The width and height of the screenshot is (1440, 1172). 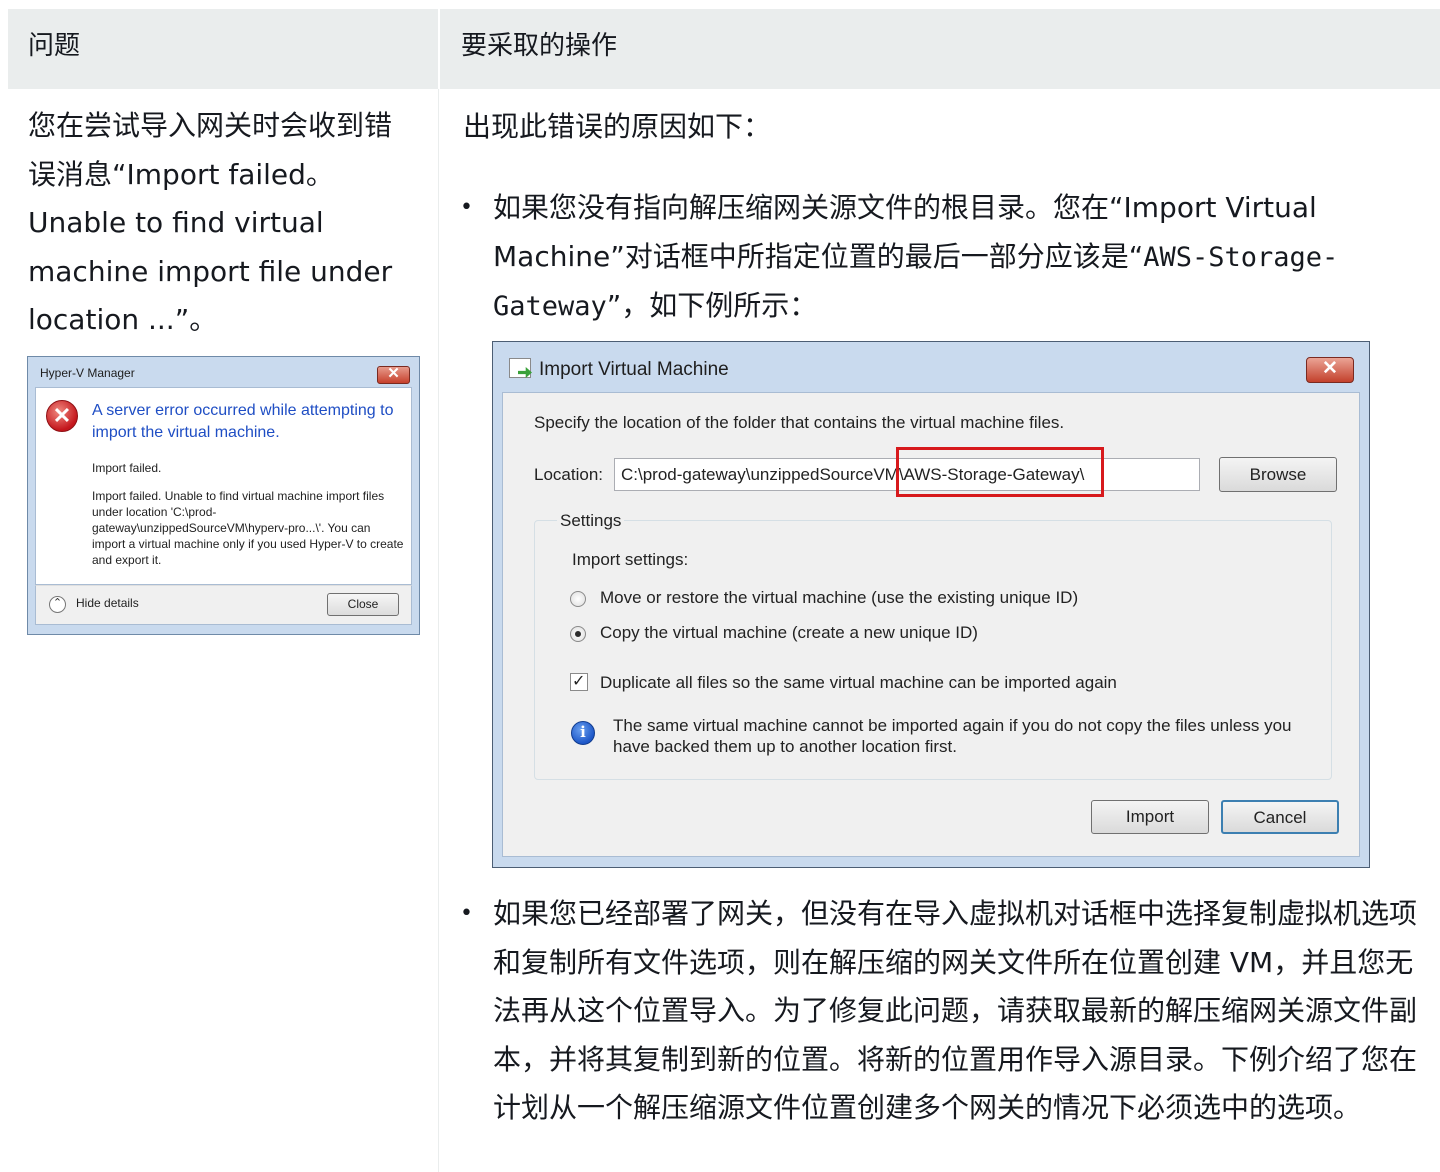 What do you see at coordinates (520, 368) in the screenshot?
I see `import-vm-icon` at bounding box center [520, 368].